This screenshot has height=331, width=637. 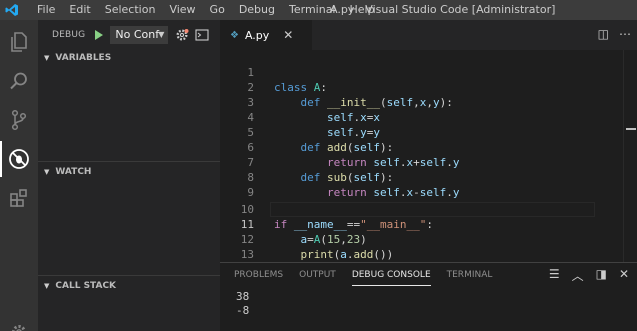 What do you see at coordinates (578, 275) in the screenshot?
I see `maximize-panel-chevron-up-icon: ︿` at bounding box center [578, 275].